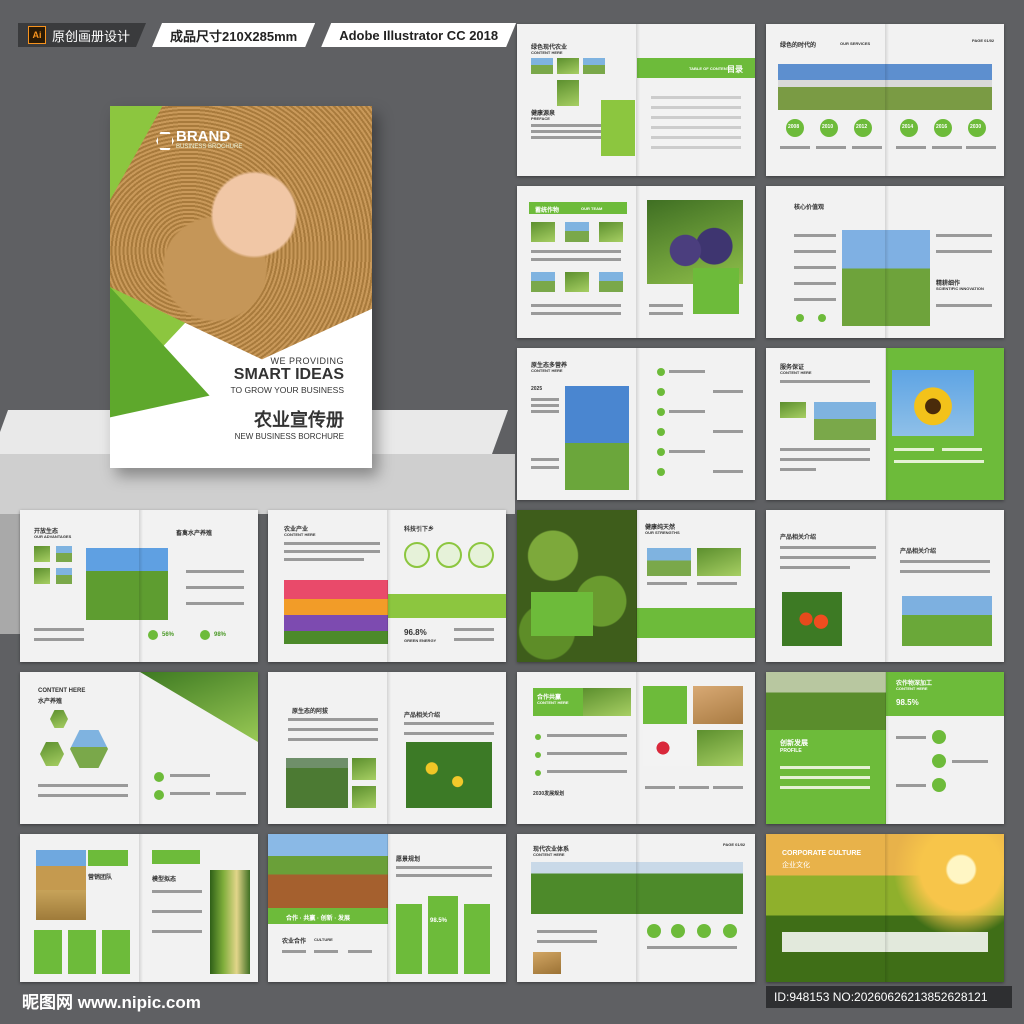 The image size is (1024, 1024). Describe the element at coordinates (885, 908) in the screenshot. I see `brochure-spread: CORPORATE CULTURE 企业文化` at that location.